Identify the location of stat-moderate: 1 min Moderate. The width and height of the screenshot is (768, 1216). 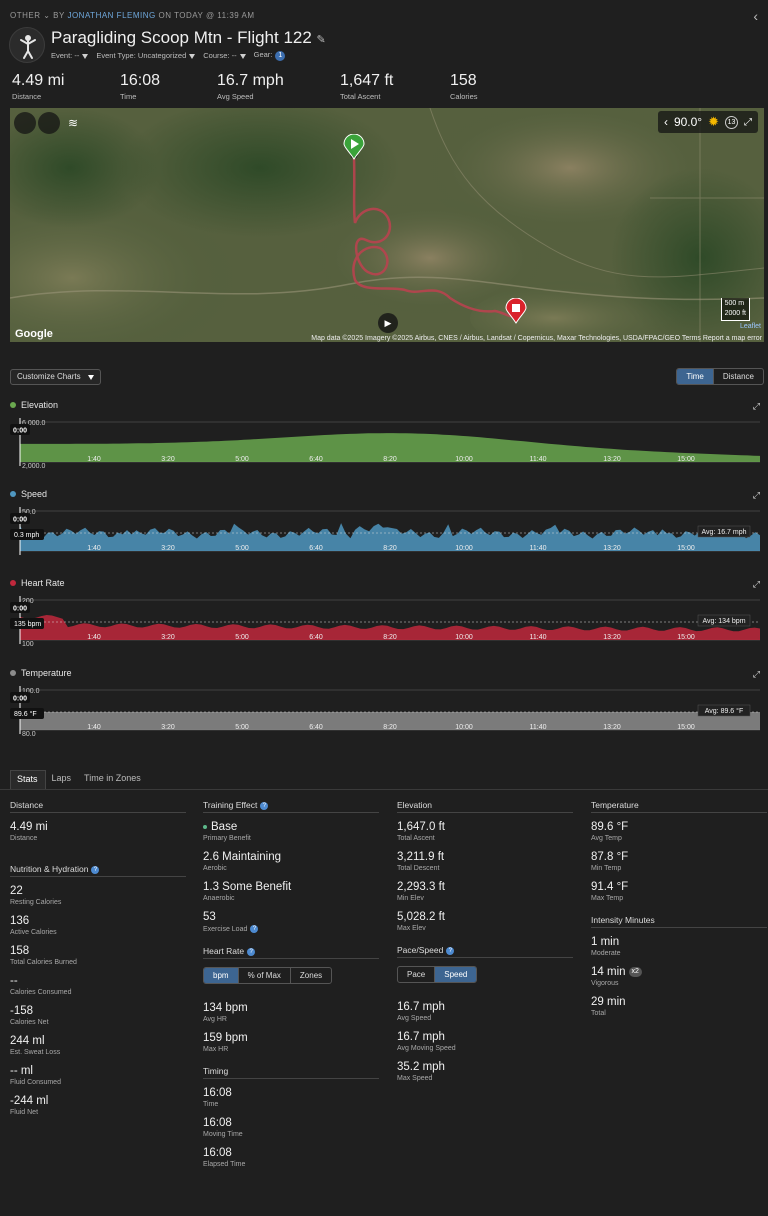
(679, 946).